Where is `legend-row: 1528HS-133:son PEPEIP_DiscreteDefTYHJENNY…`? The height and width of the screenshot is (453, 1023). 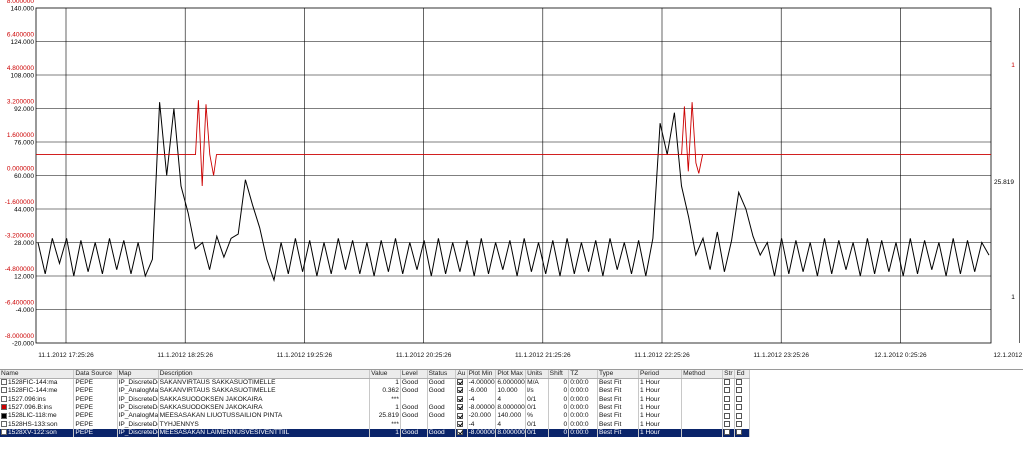
legend-row: 1528HS-133:son PEPEIP_DiscreteDefTYHJENNY… is located at coordinates (375, 424).